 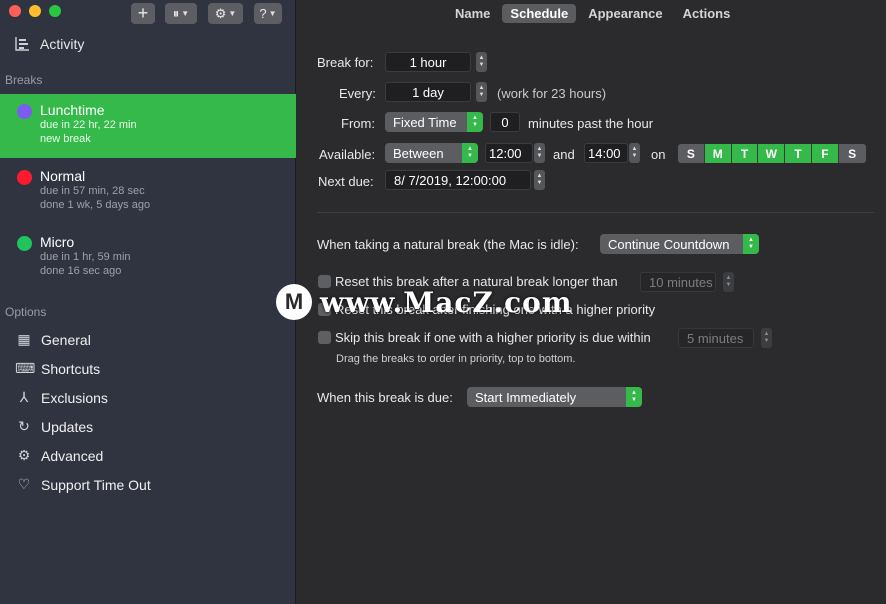 What do you see at coordinates (431, 153) in the screenshot?
I see `available-select: Between ▲ ▼` at bounding box center [431, 153].